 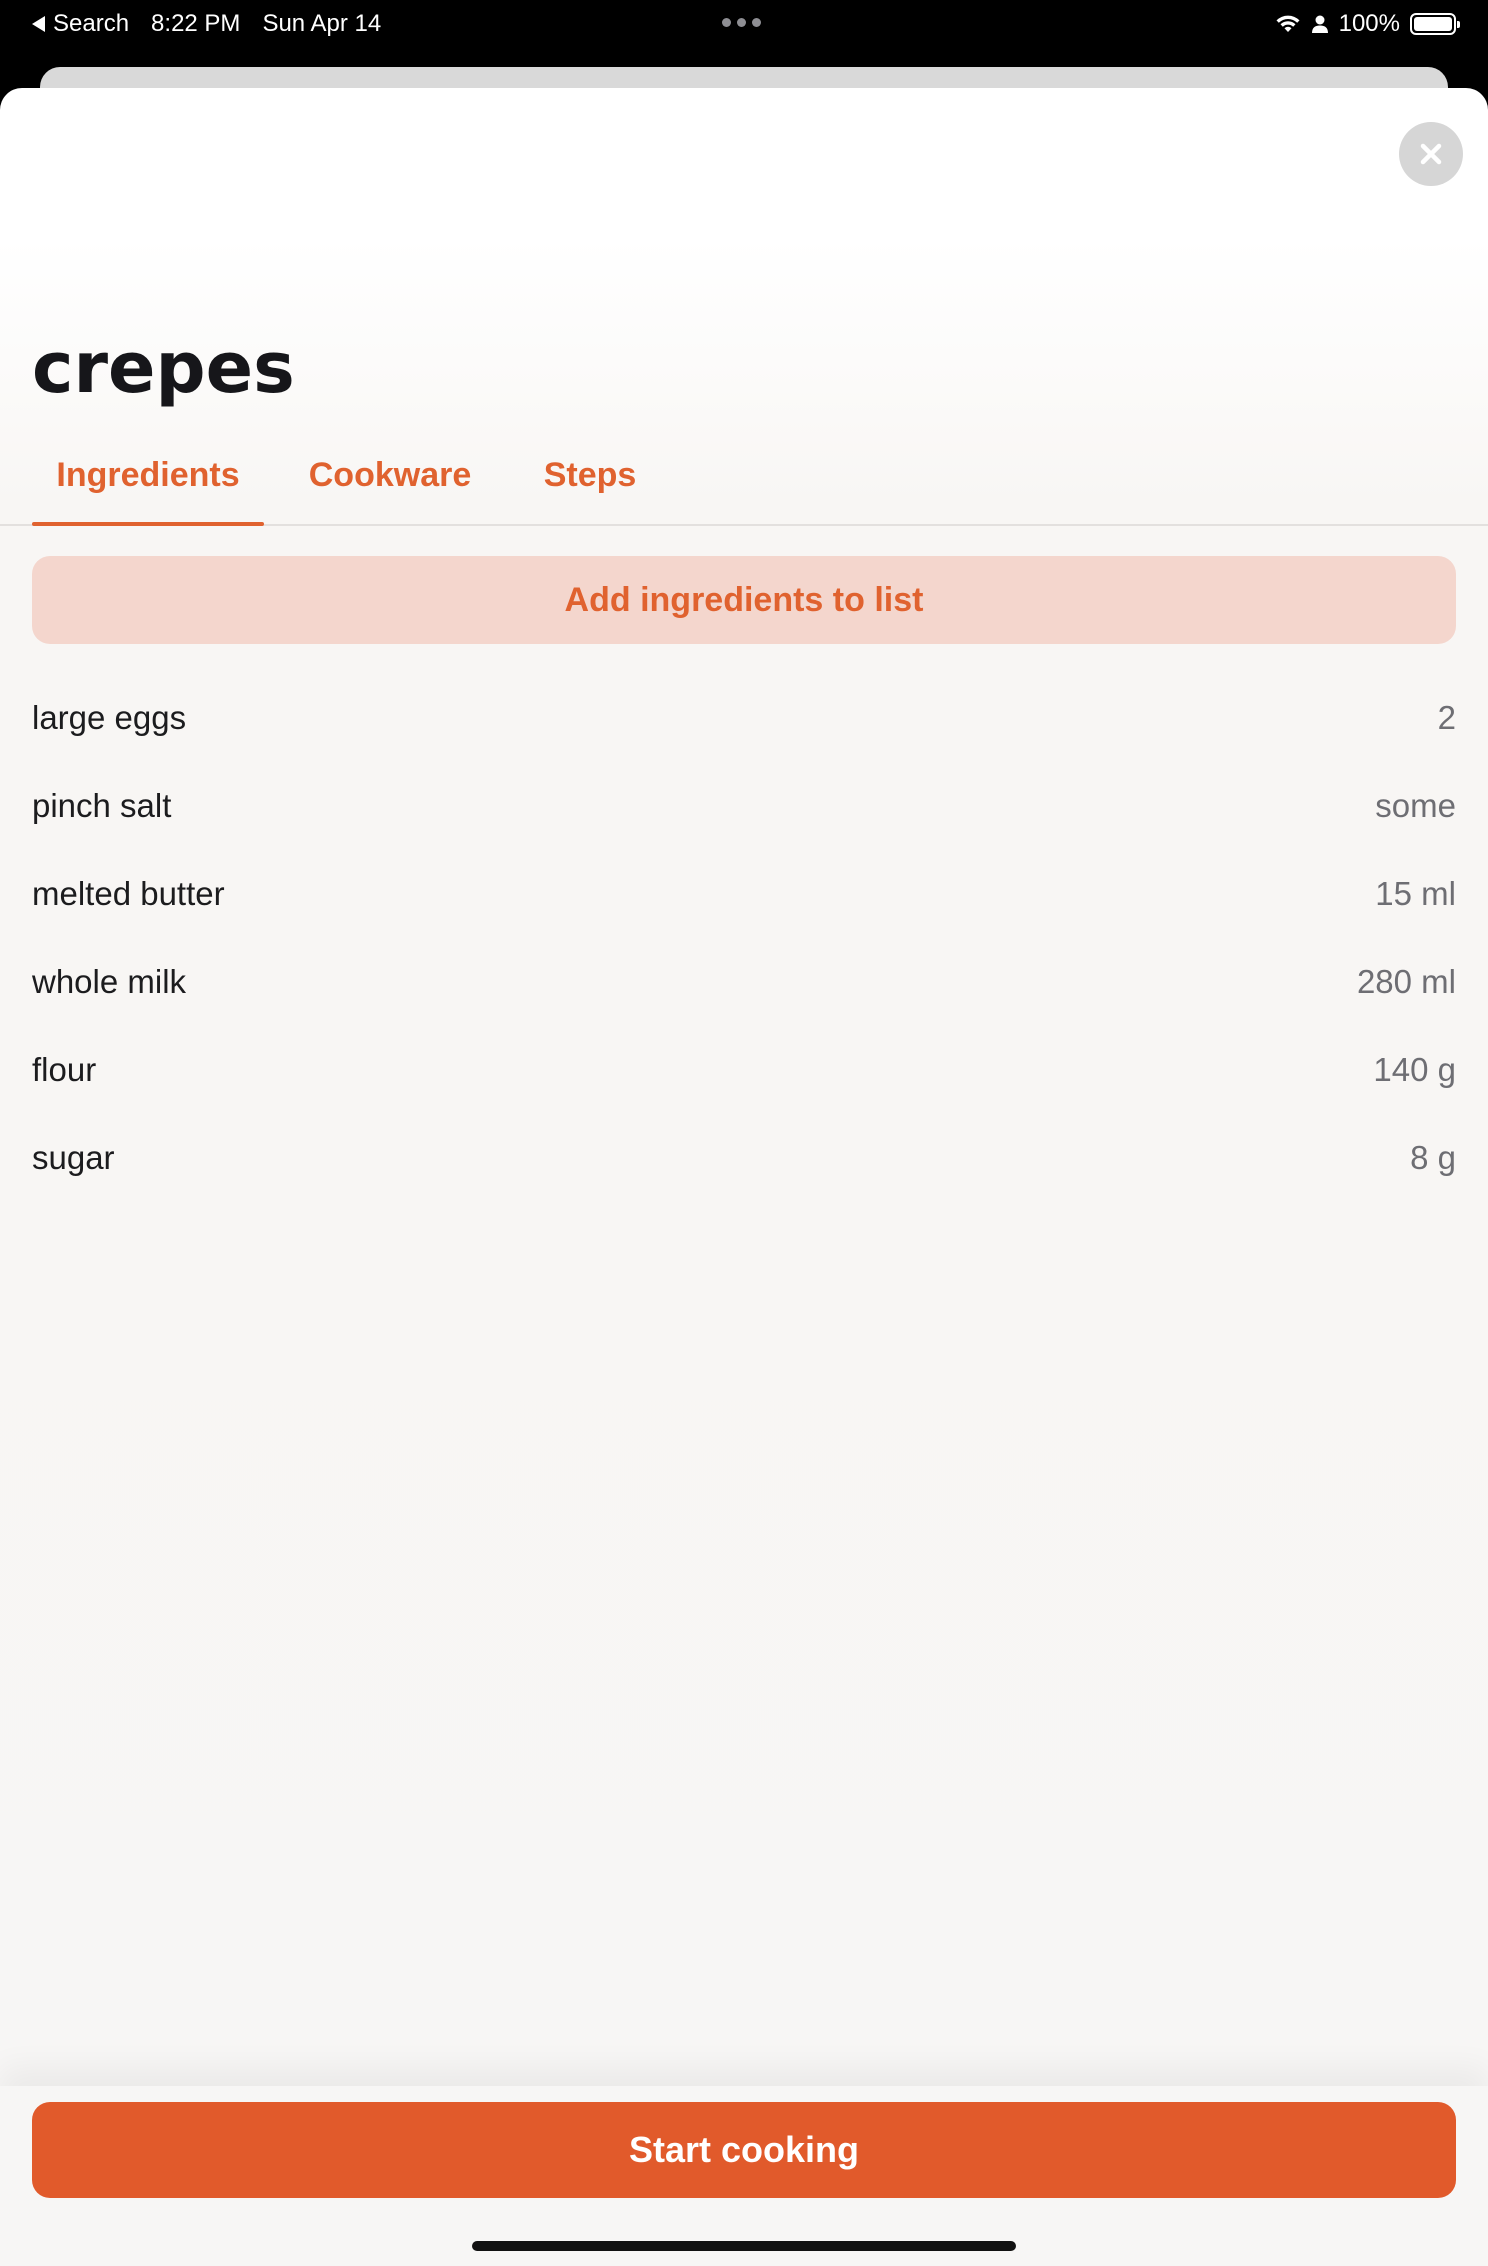 What do you see at coordinates (1319, 24) in the screenshot?
I see `person-icon` at bounding box center [1319, 24].